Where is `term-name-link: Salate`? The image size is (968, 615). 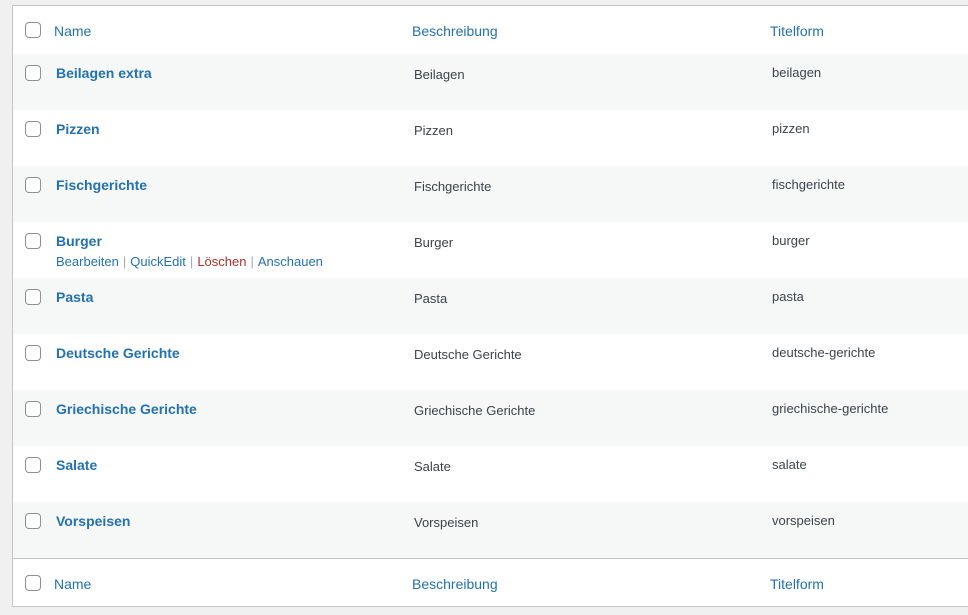
term-name-link: Salate is located at coordinates (76, 465).